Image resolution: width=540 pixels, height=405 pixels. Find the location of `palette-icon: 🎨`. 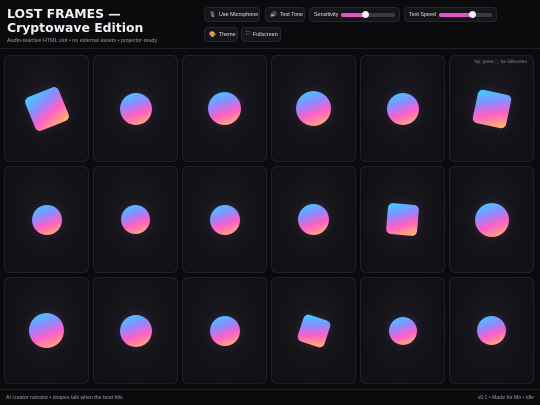

palette-icon: 🎨 is located at coordinates (212, 34).